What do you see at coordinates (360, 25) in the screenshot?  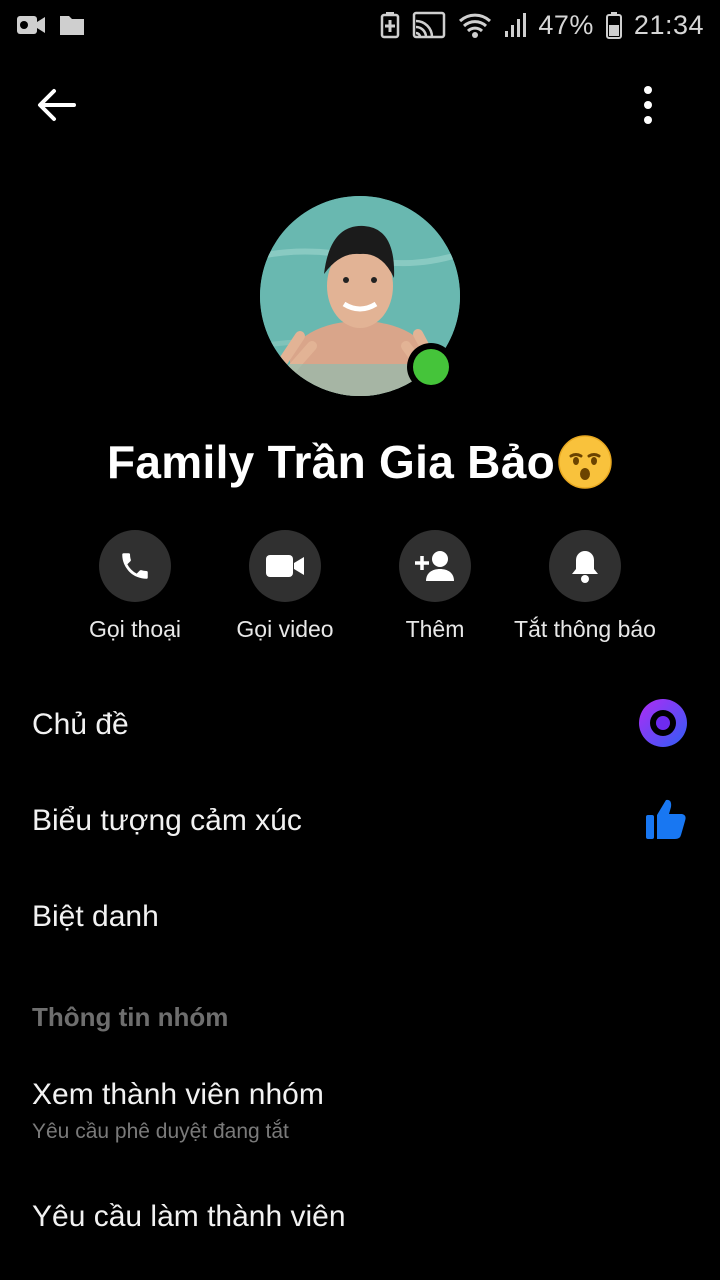 I see `status-bar: 47% 21:34` at bounding box center [360, 25].